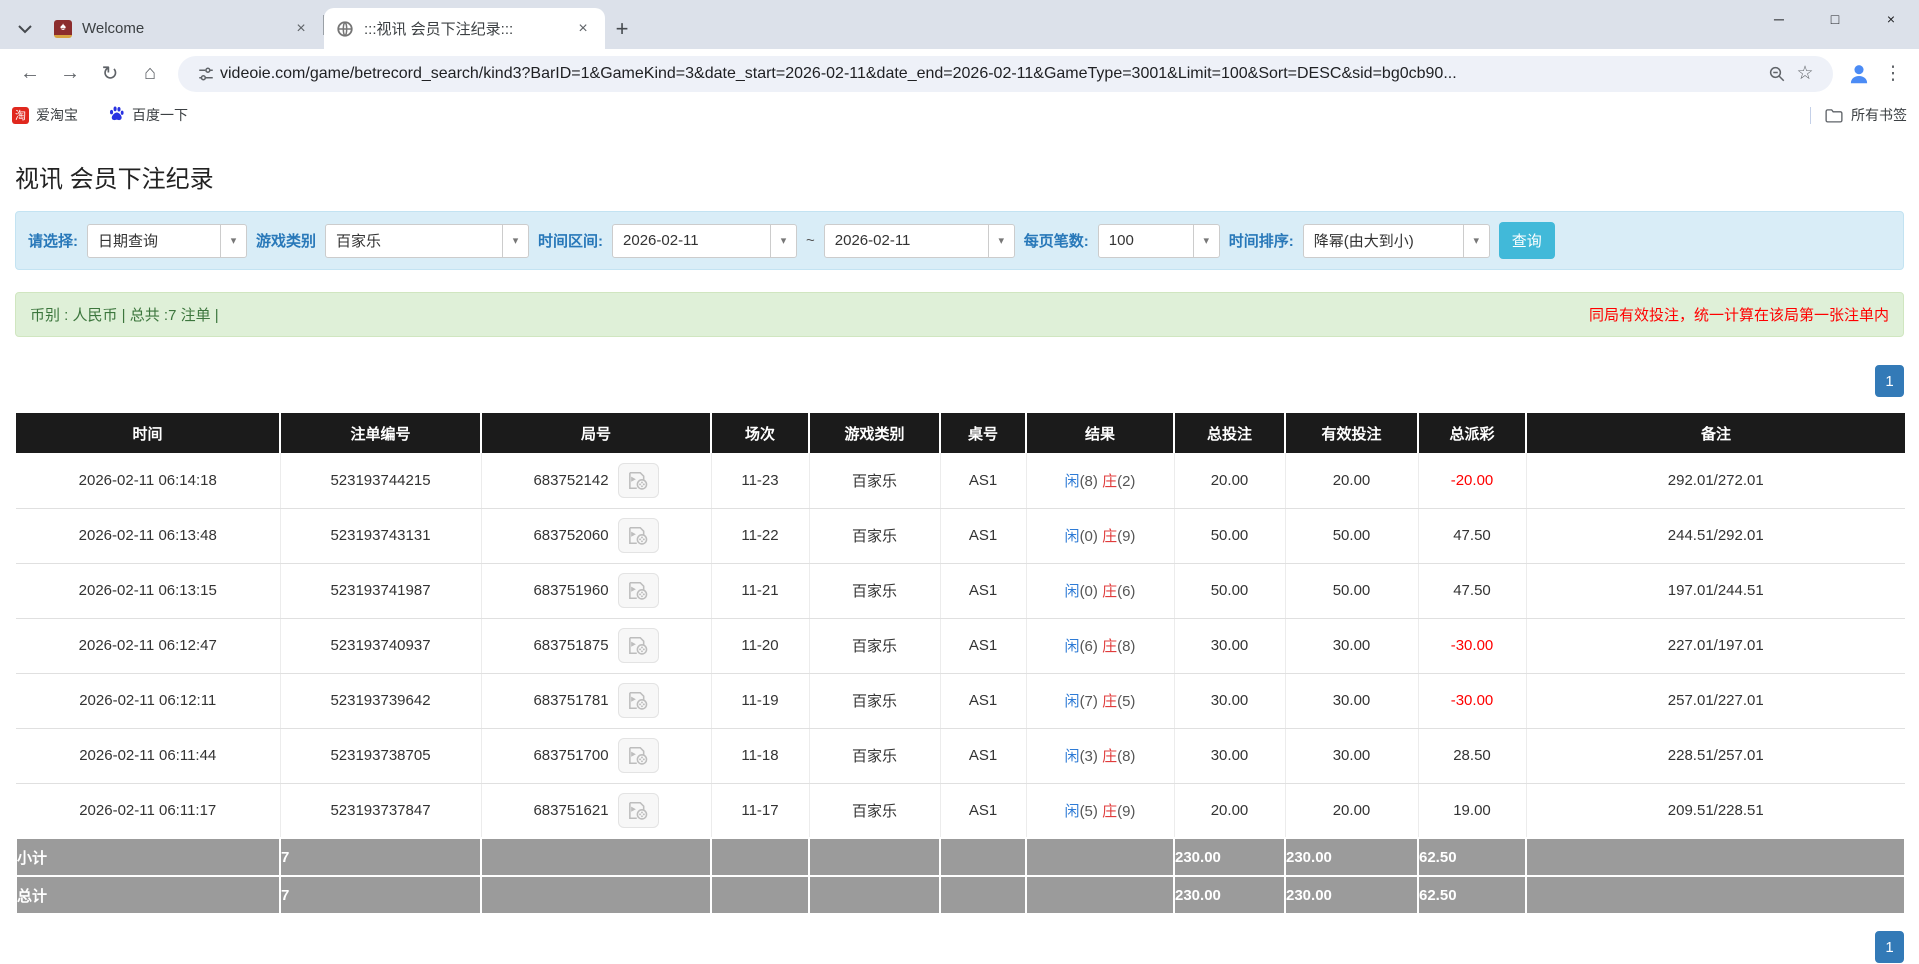 This screenshot has width=1919, height=964. What do you see at coordinates (1472, 895) in the screenshot?
I see `total-payout: 62.50` at bounding box center [1472, 895].